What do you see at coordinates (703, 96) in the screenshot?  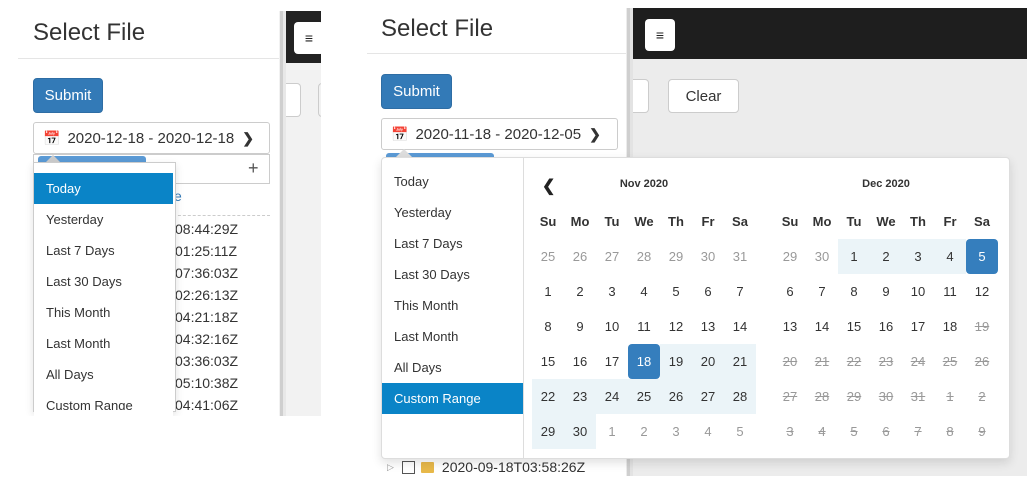 I see `clear-button: Clear` at bounding box center [703, 96].